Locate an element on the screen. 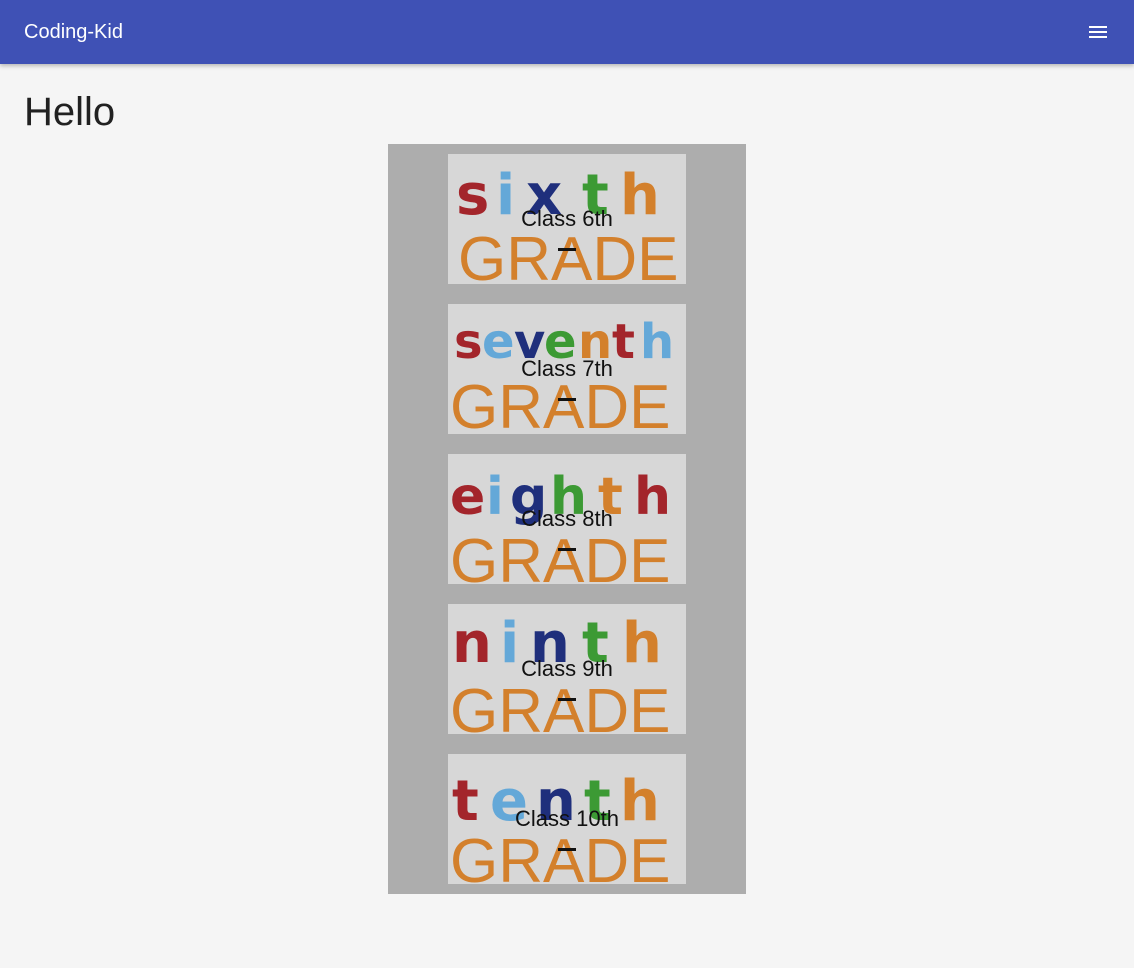  grade-card-9: n i n t h GRADE Class 9th is located at coordinates (567, 669).